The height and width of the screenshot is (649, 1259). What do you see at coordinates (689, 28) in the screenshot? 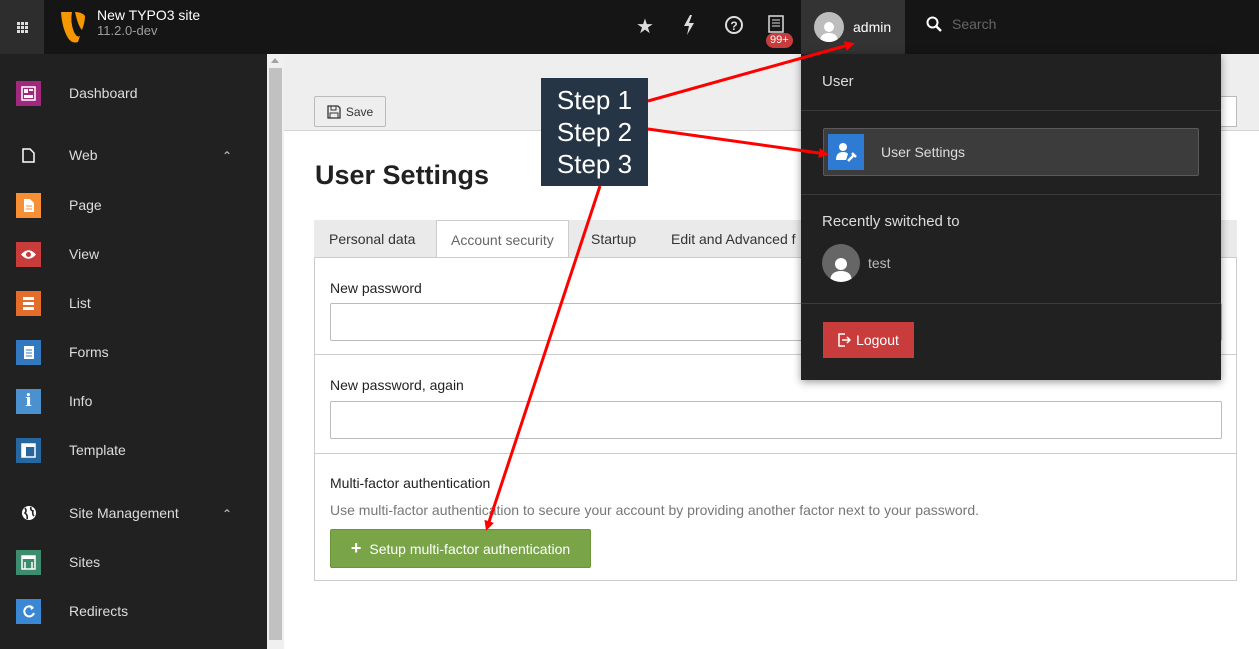
I see `flash-icon` at bounding box center [689, 28].